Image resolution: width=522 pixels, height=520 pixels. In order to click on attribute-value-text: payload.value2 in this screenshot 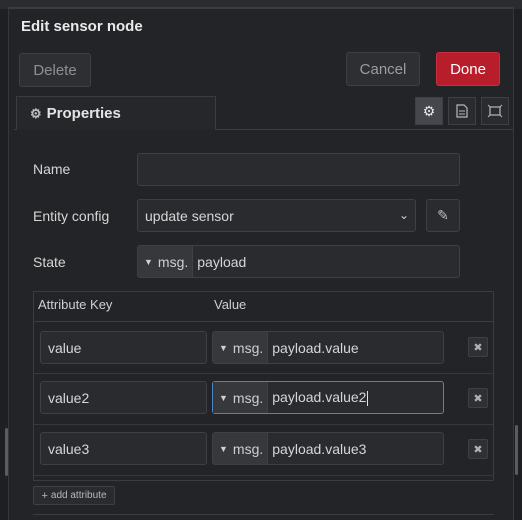, I will do `click(319, 397)`.